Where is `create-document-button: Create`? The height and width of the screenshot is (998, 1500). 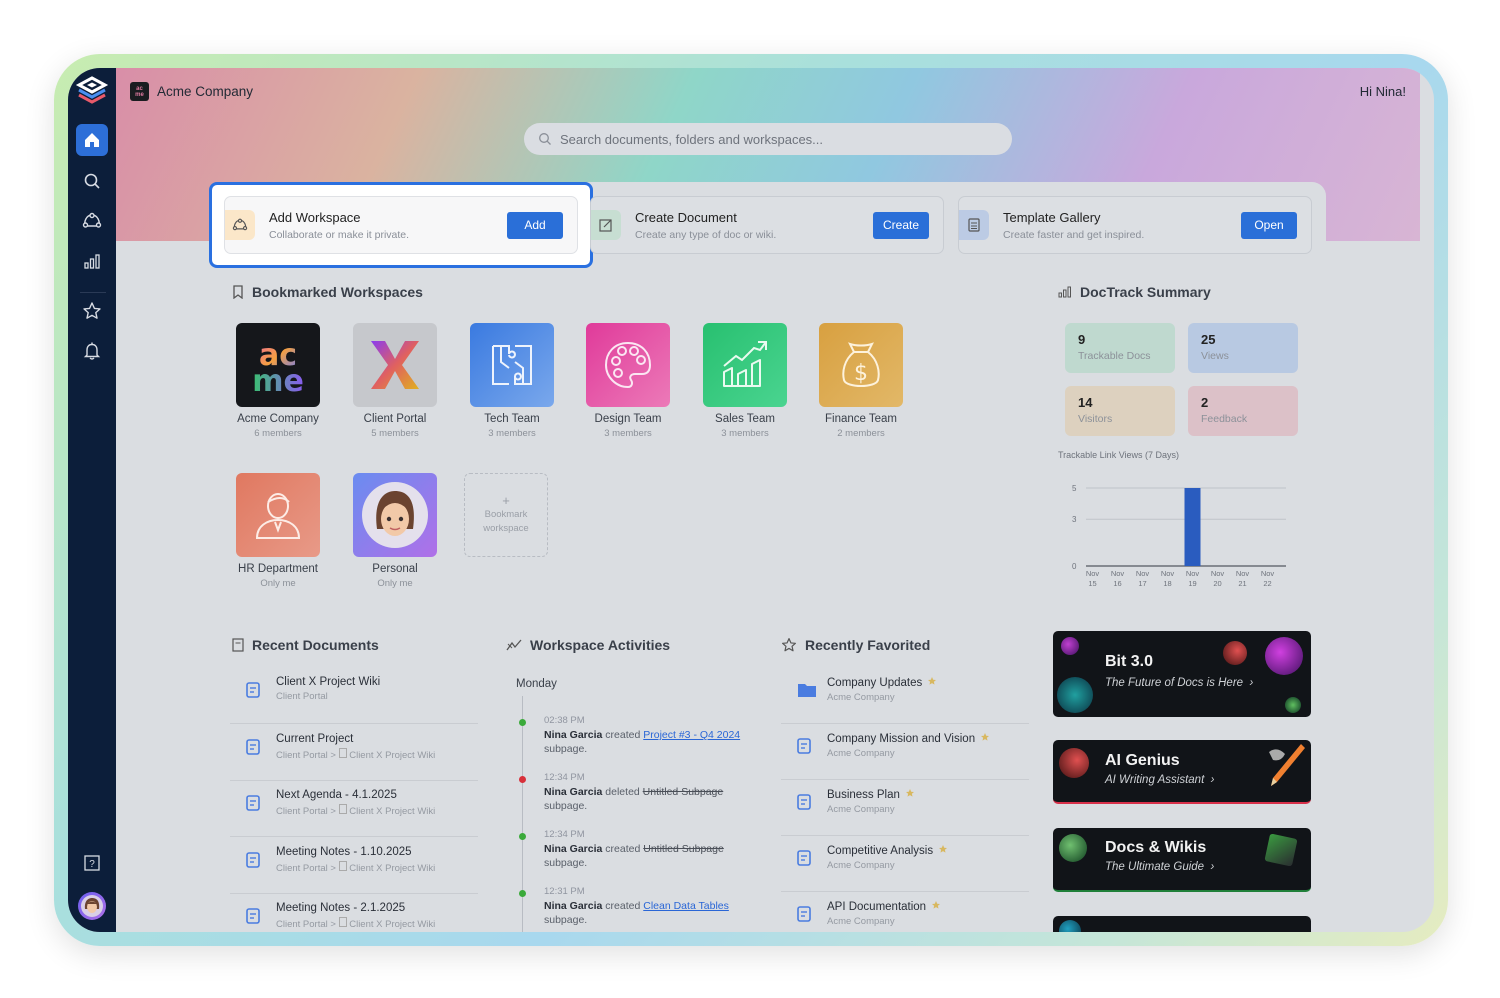 create-document-button: Create is located at coordinates (901, 225).